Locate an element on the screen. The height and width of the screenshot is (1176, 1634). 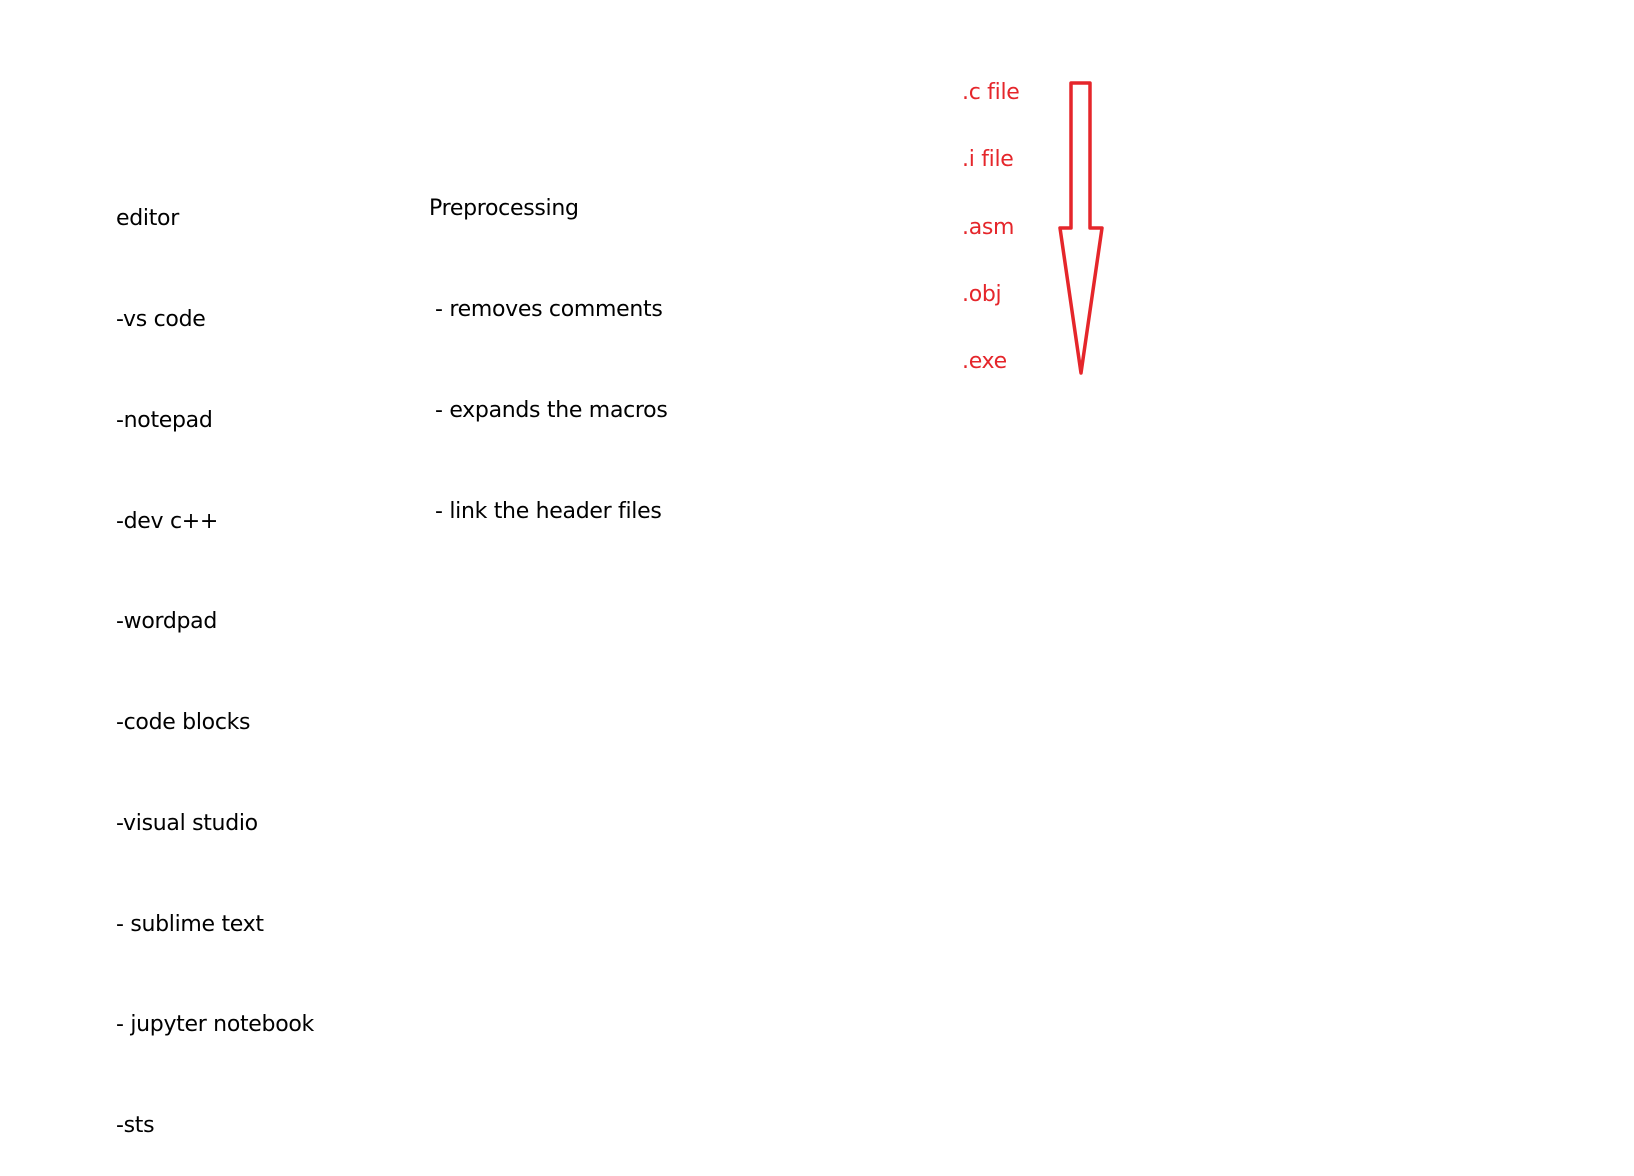
editor-item: - sublime text is located at coordinates (190, 924).